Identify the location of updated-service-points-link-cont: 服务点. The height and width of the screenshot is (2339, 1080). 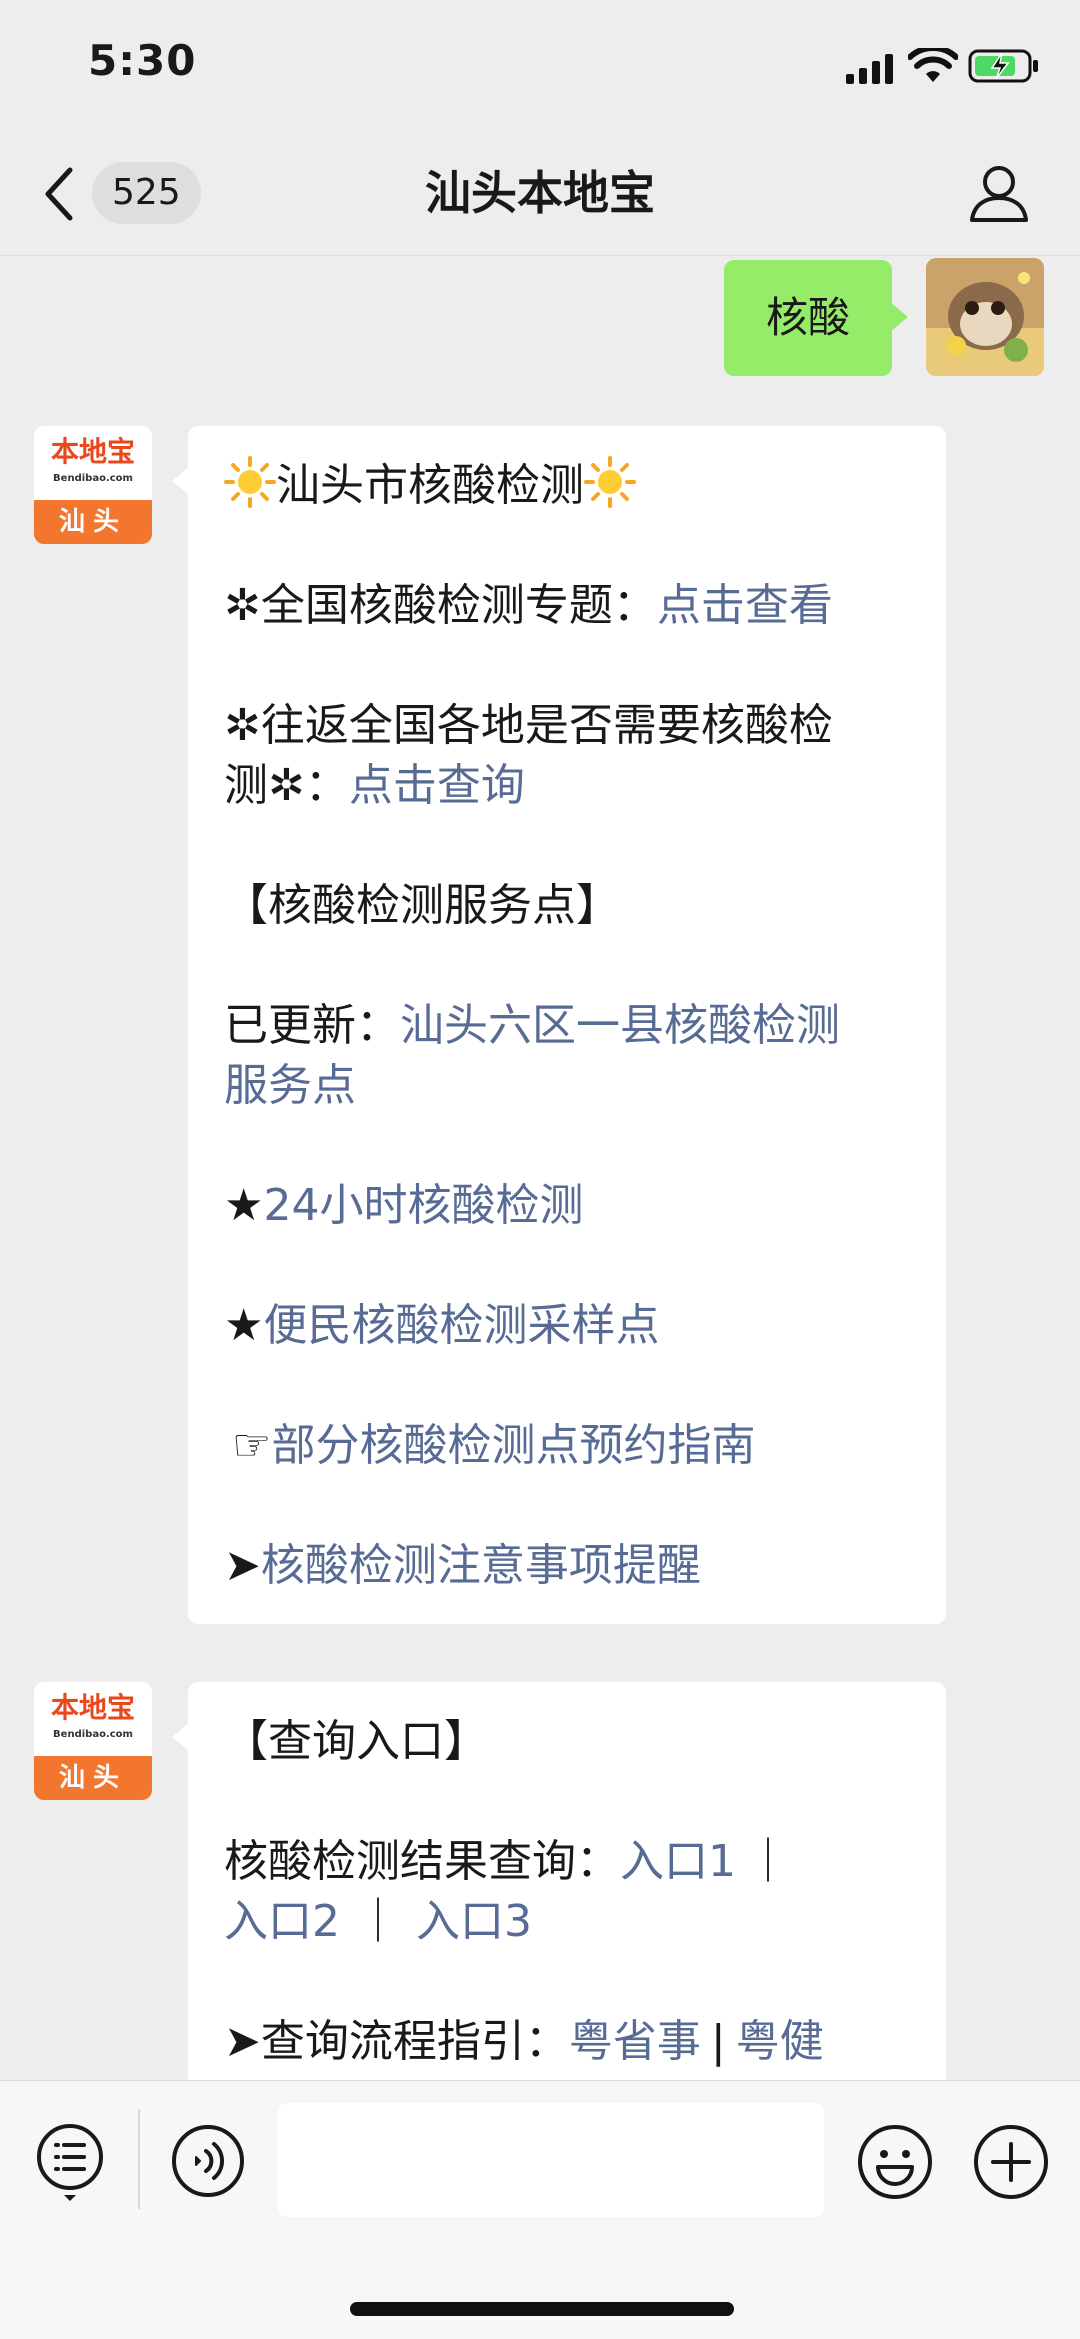
(567, 1086).